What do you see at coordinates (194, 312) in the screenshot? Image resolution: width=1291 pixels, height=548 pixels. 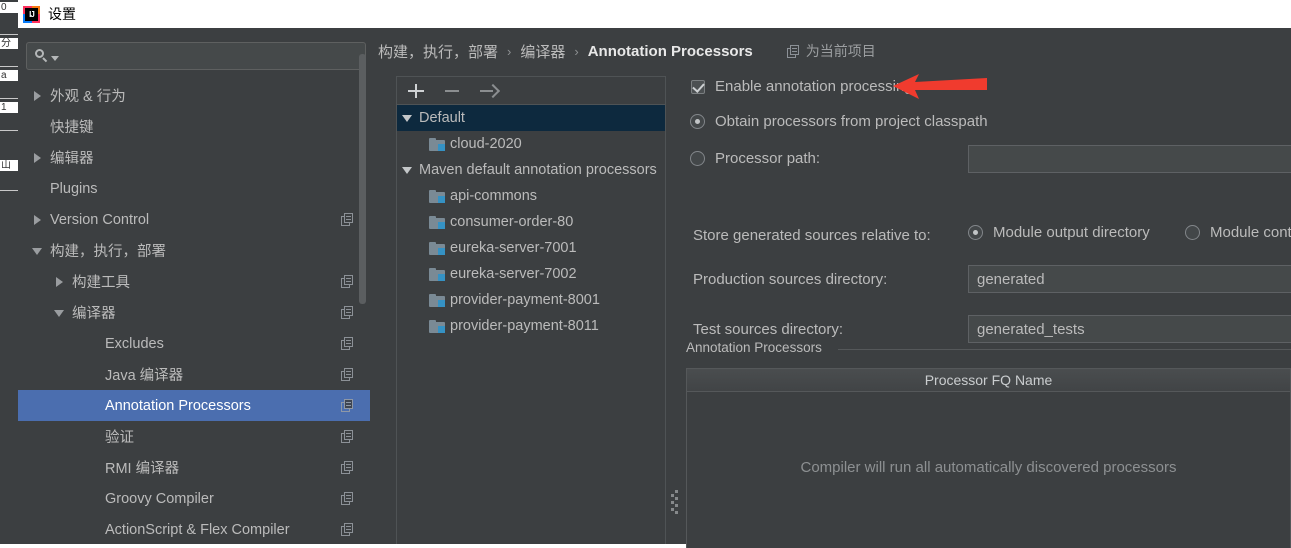 I see `sidebar-item-compiler: 编译器` at bounding box center [194, 312].